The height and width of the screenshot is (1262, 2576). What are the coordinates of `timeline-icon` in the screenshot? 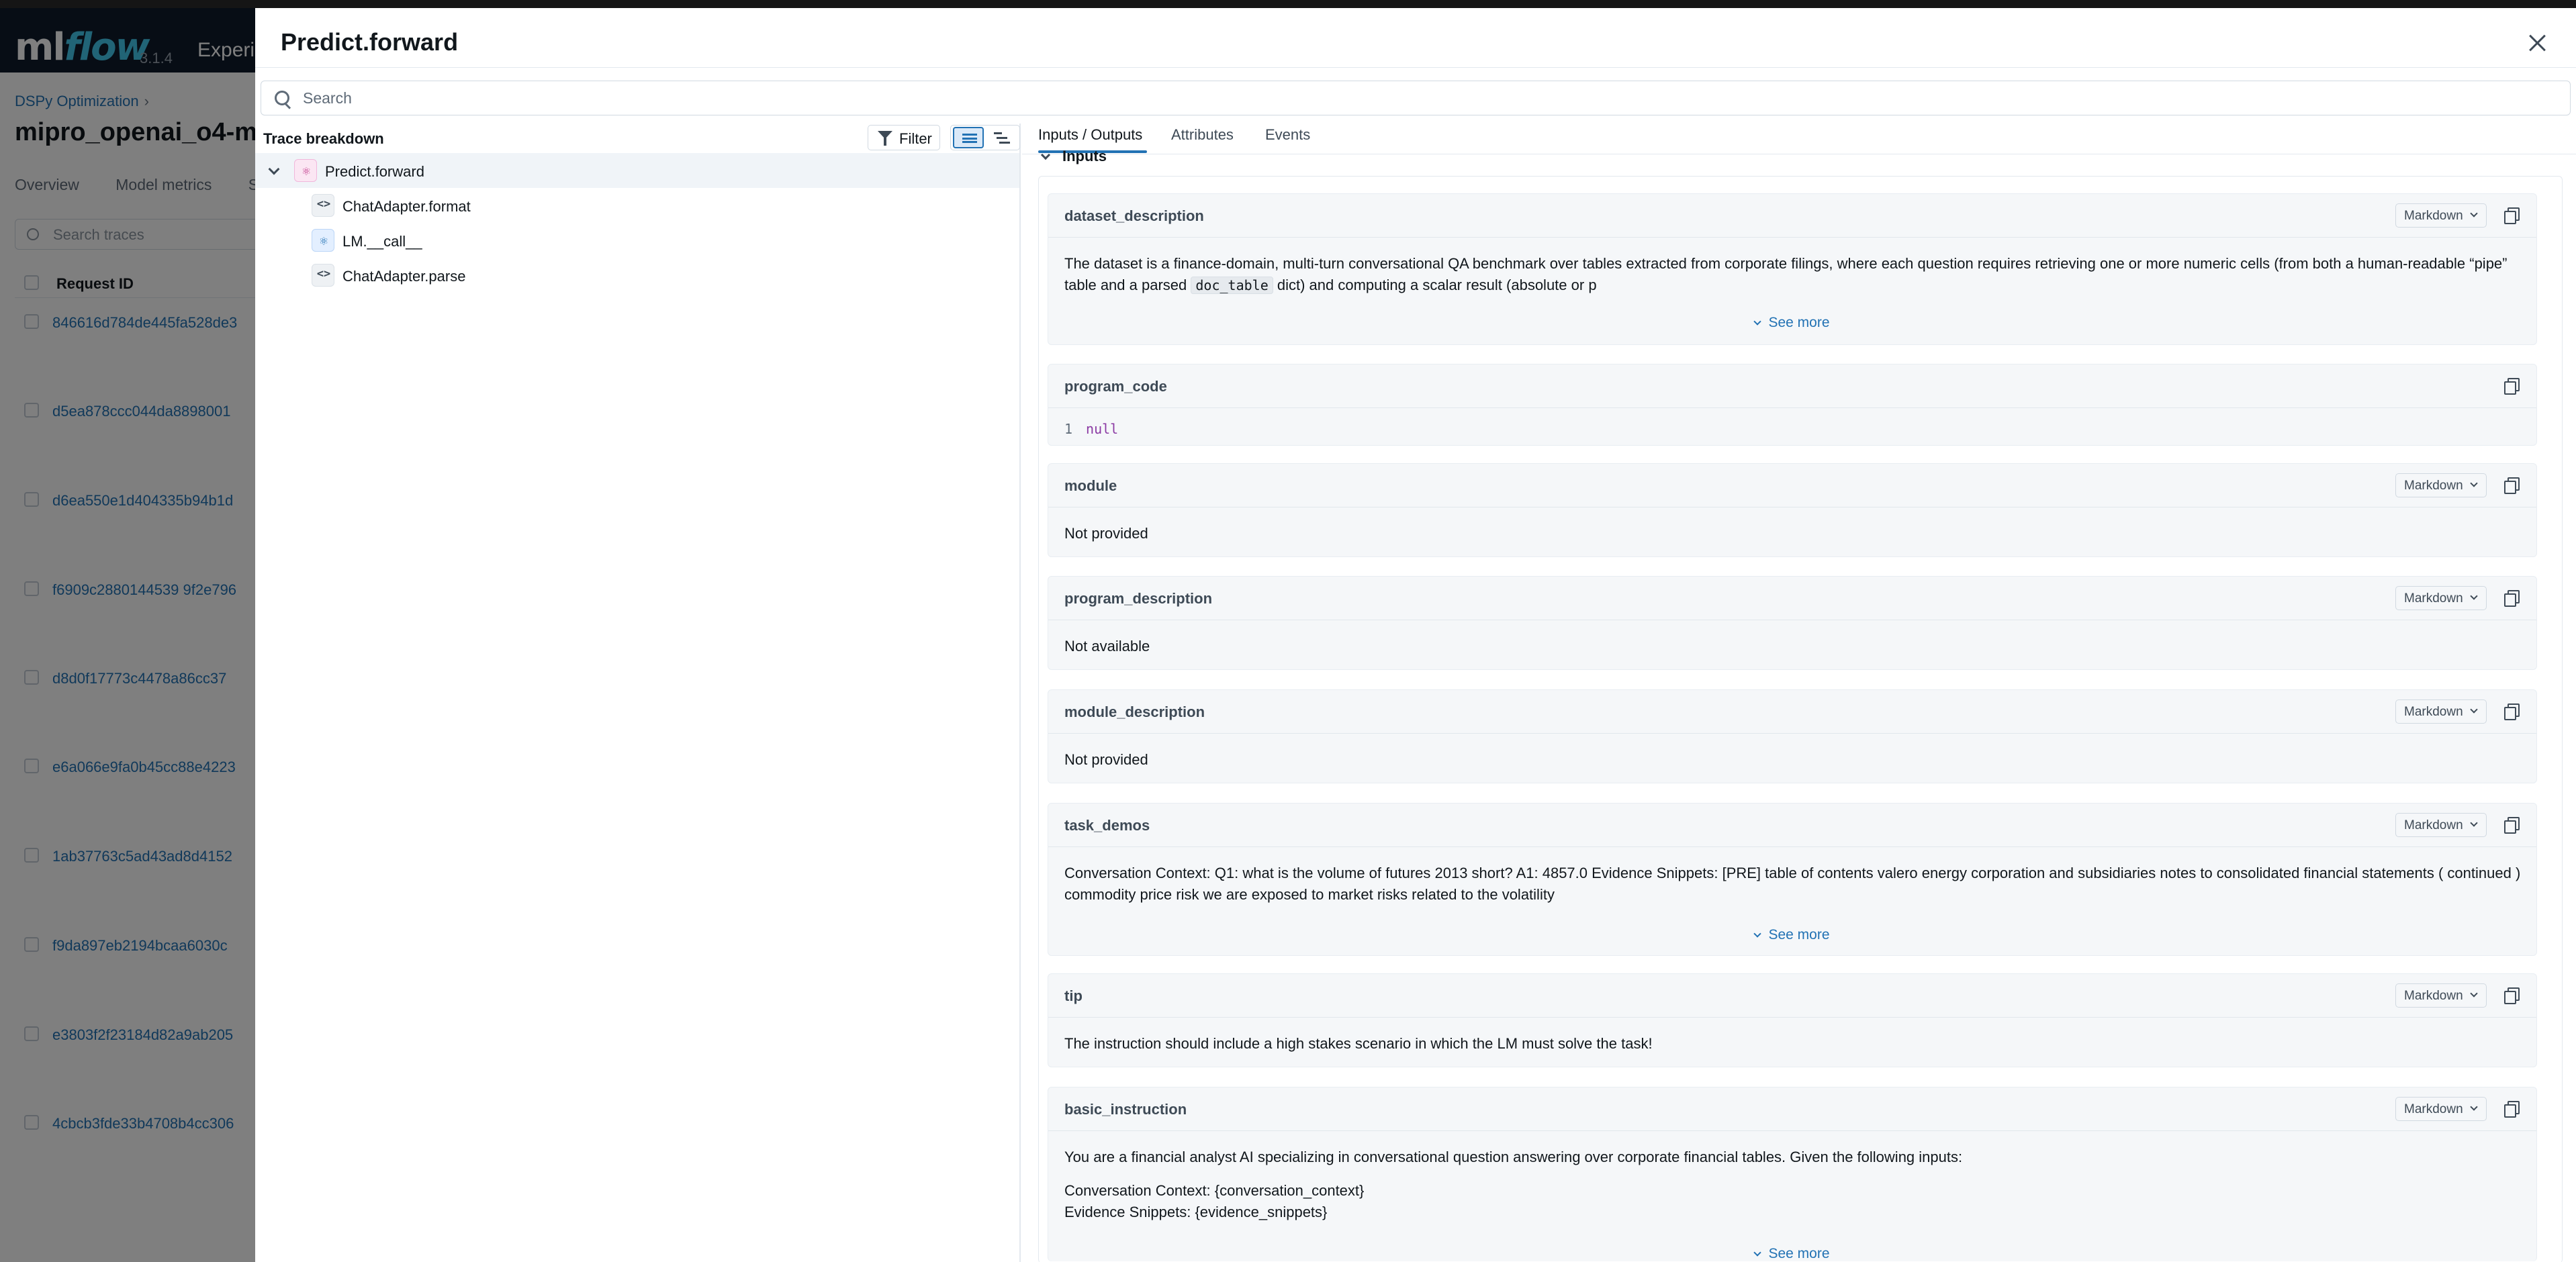 It's located at (1002, 138).